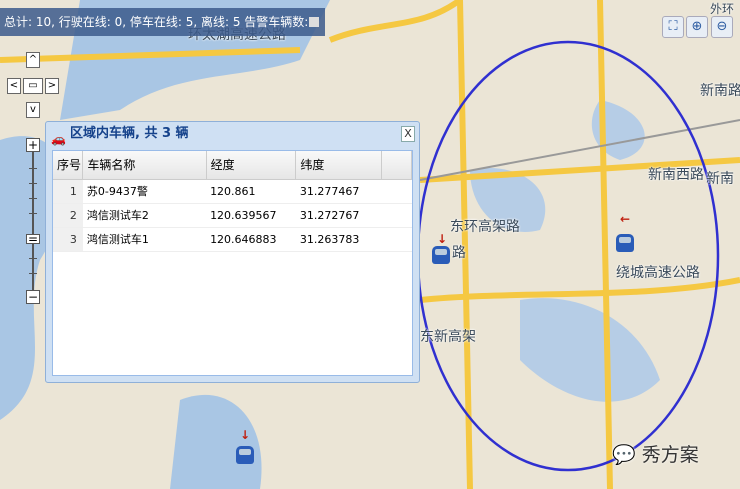 The height and width of the screenshot is (489, 740). I want to click on map-label: 新南路, so click(720, 91).